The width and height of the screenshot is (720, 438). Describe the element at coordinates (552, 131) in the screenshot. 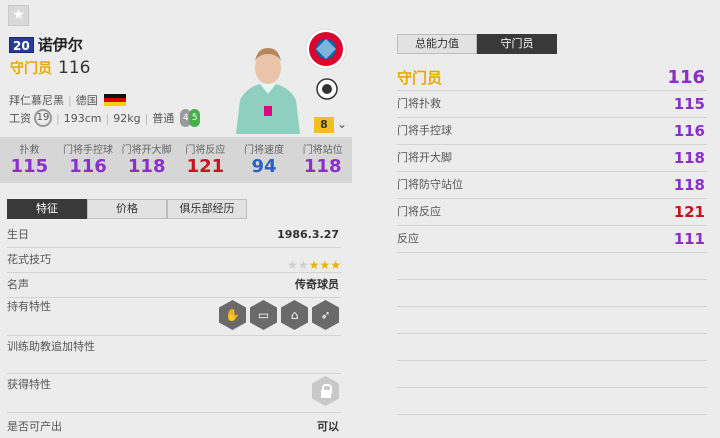

I see `ability-row: 门将手控球 116` at that location.